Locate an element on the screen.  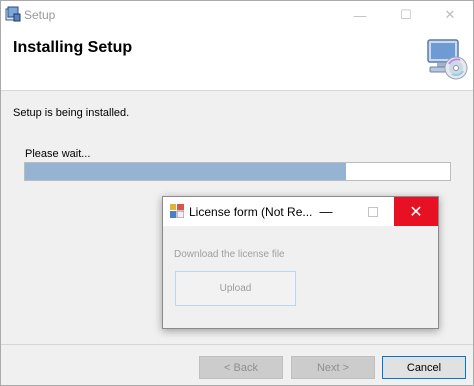
dialog-close-button: ✕ is located at coordinates (416, 211).